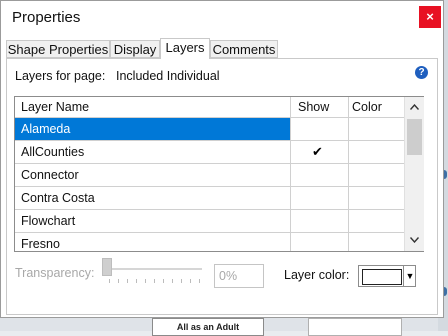 This screenshot has width=448, height=336. What do you see at coordinates (209, 221) in the screenshot?
I see `table-row: Flowchart` at bounding box center [209, 221].